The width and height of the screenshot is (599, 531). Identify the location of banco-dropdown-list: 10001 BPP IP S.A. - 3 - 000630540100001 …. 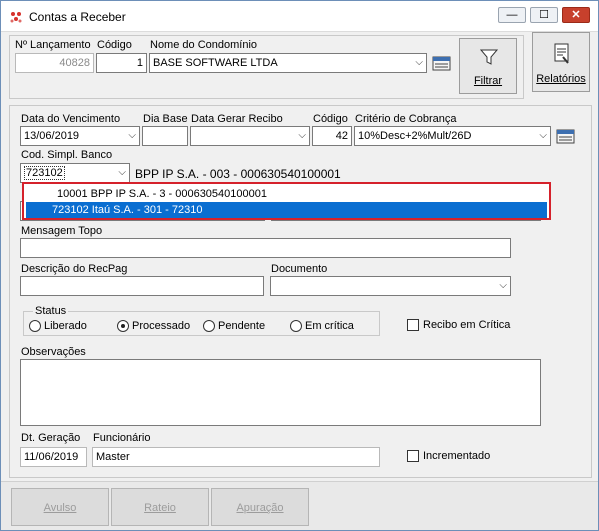
(286, 201).